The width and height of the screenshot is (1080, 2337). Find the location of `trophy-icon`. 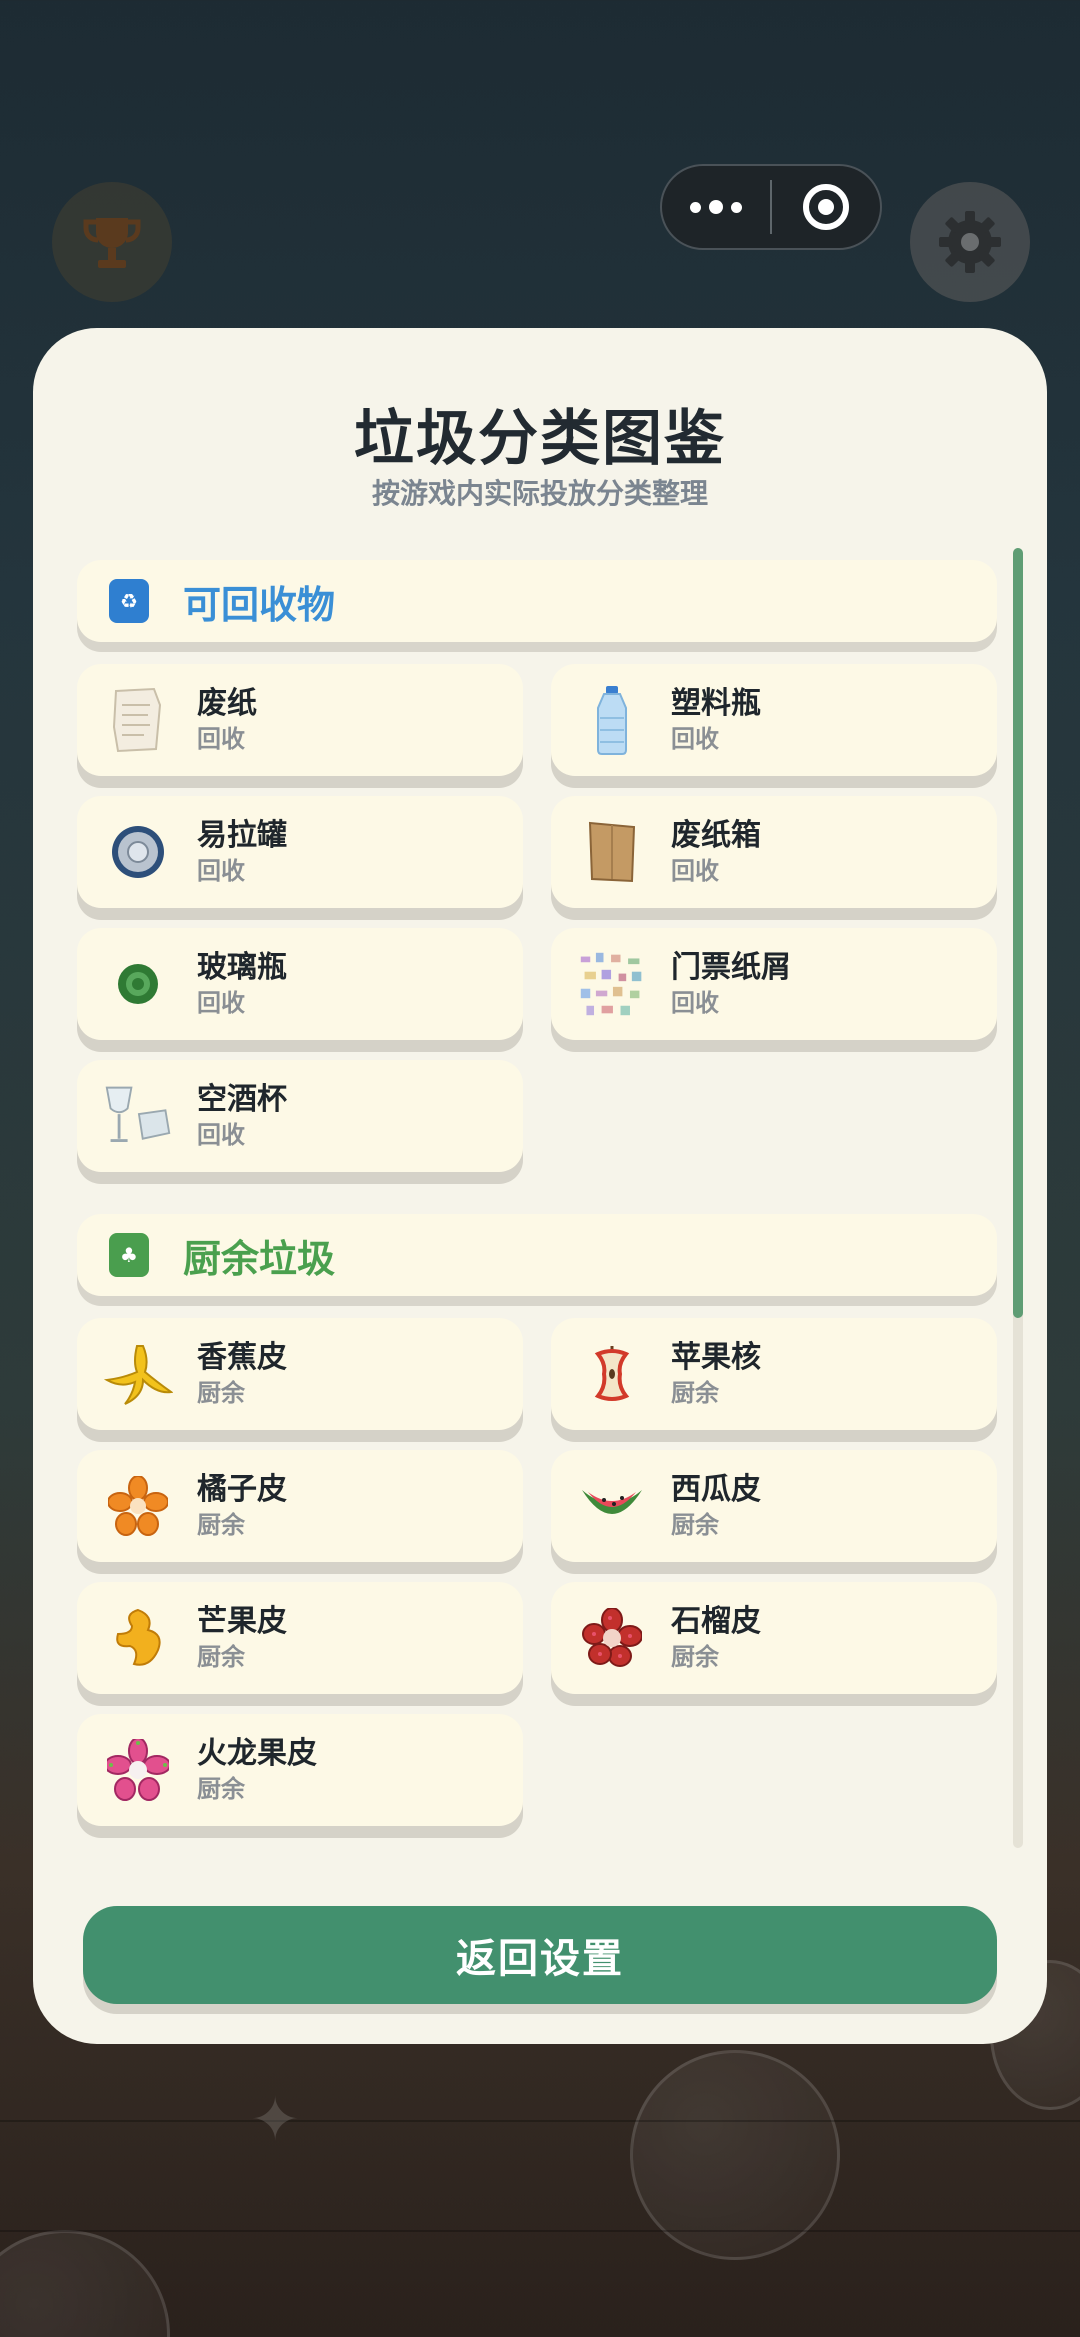

trophy-icon is located at coordinates (112, 243).